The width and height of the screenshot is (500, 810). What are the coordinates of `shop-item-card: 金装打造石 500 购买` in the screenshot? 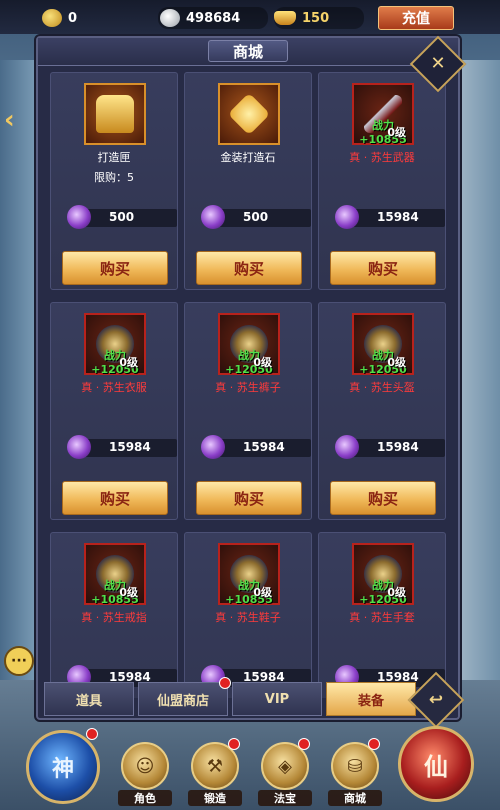 It's located at (248, 181).